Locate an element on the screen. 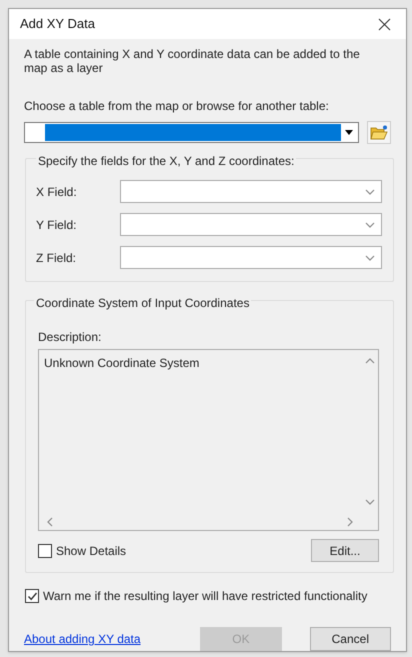  scroll-left-icon is located at coordinates (50, 521).